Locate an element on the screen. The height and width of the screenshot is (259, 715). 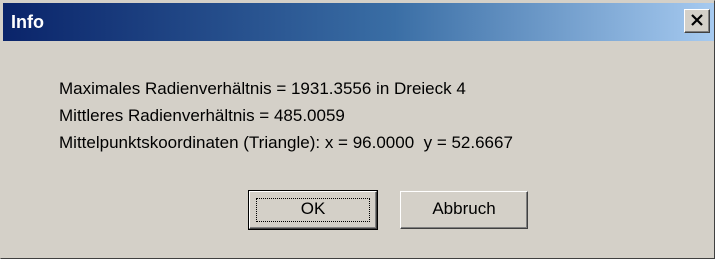
ok-button: OK is located at coordinates (313, 210).